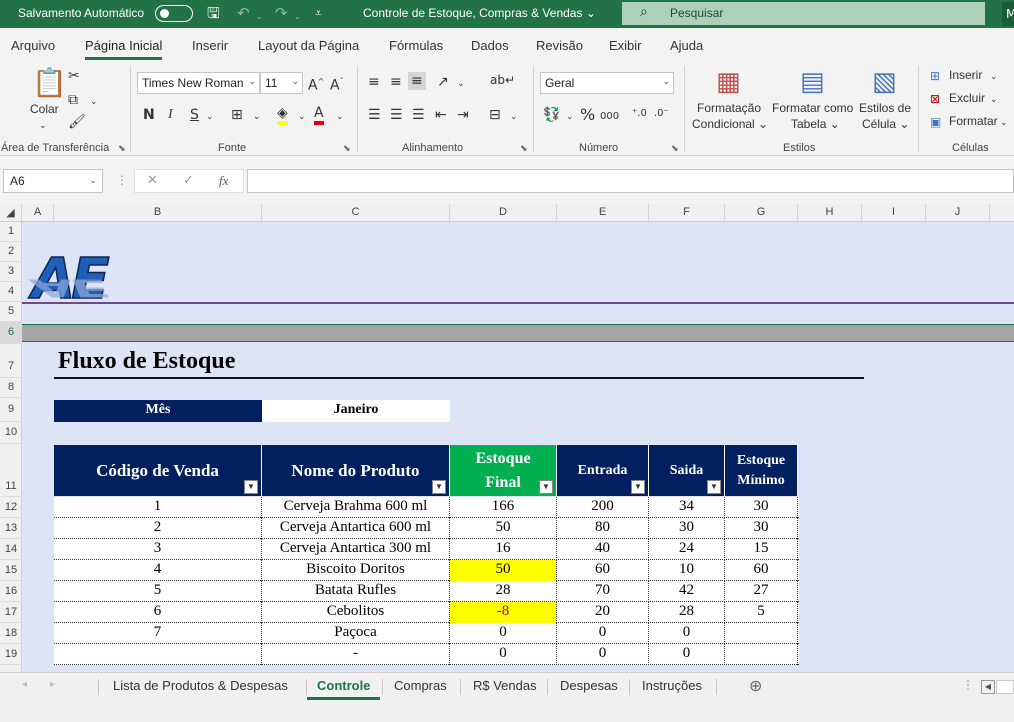 The image size is (1014, 722). What do you see at coordinates (347, 149) in the screenshot?
I see `font-launcher-icon: ⬊` at bounding box center [347, 149].